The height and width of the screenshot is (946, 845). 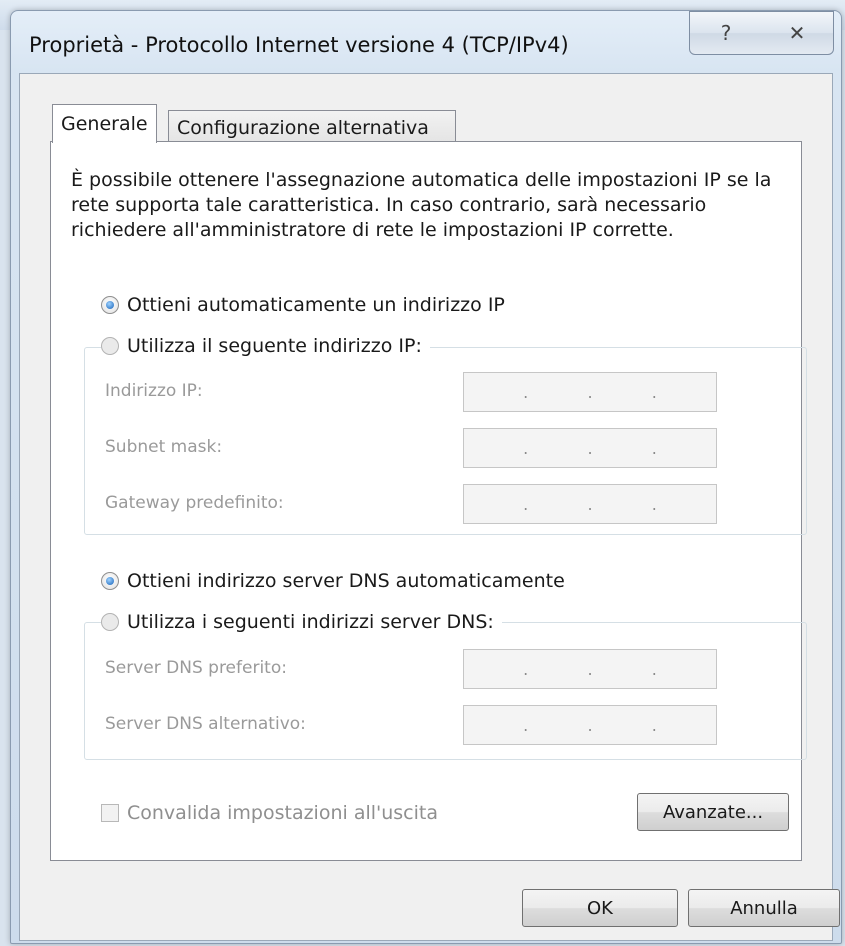 I want to click on validate-checkbox-row: Convalida impostazioni all'uscita, so click(x=269, y=813).